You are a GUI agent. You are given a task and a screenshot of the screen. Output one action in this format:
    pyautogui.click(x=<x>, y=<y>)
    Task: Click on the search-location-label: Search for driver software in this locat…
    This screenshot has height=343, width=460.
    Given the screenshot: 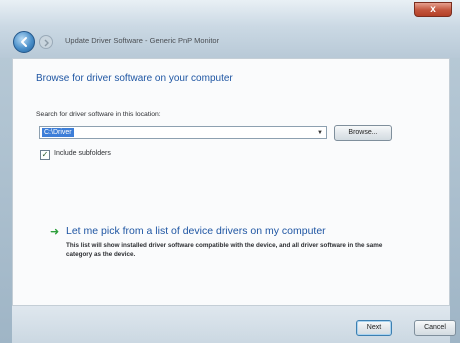 What is the action you would take?
    pyautogui.click(x=98, y=114)
    